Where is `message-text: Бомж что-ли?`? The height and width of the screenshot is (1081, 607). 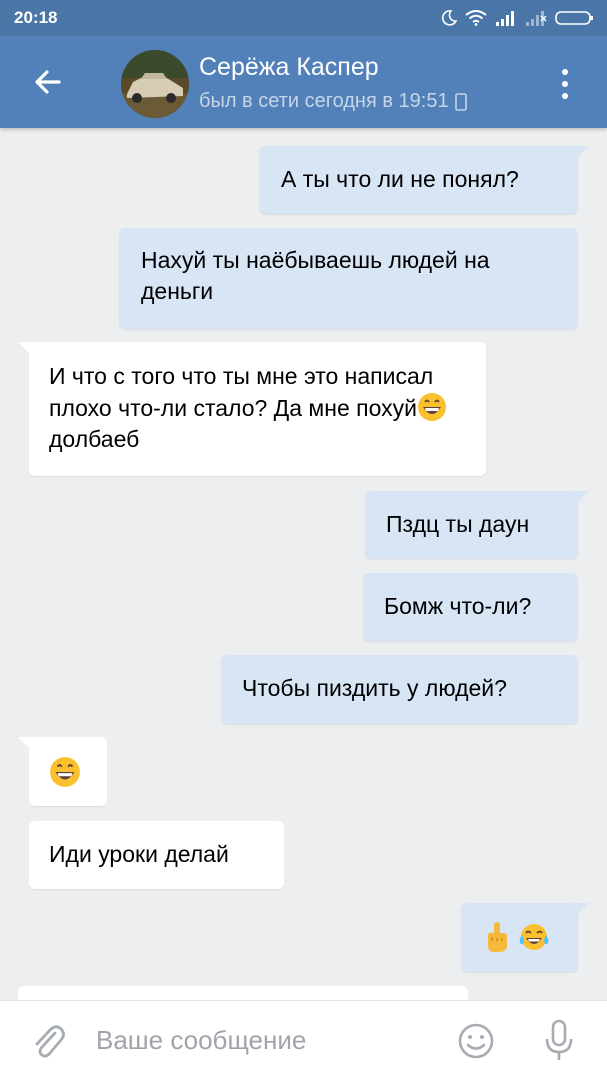 message-text: Бомж что-ли? is located at coordinates (458, 606).